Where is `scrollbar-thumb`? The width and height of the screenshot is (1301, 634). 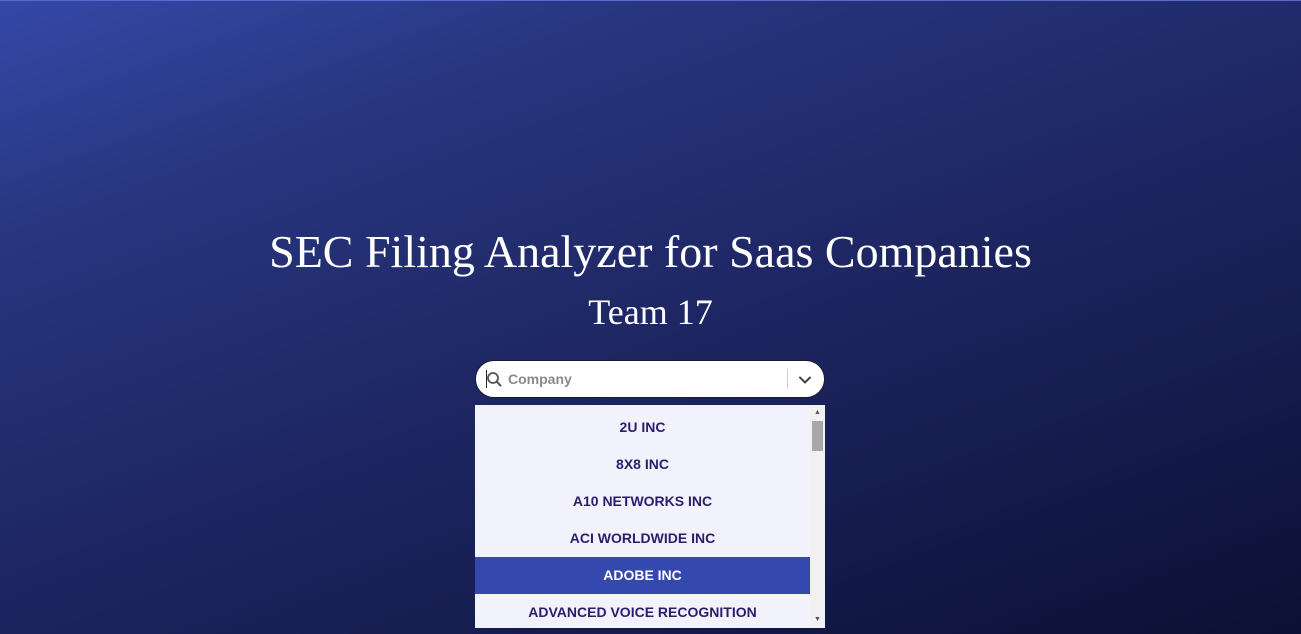 scrollbar-thumb is located at coordinates (817, 436).